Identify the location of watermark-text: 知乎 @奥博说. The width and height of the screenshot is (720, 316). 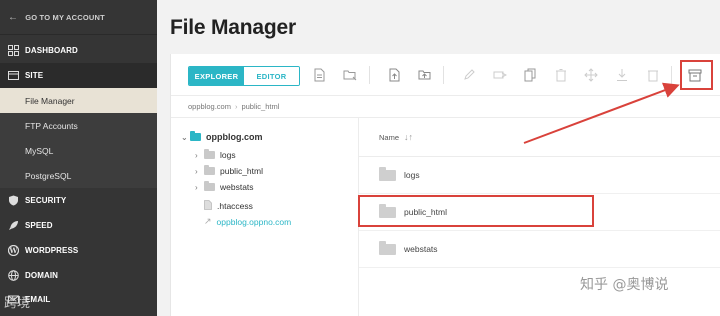
(624, 285).